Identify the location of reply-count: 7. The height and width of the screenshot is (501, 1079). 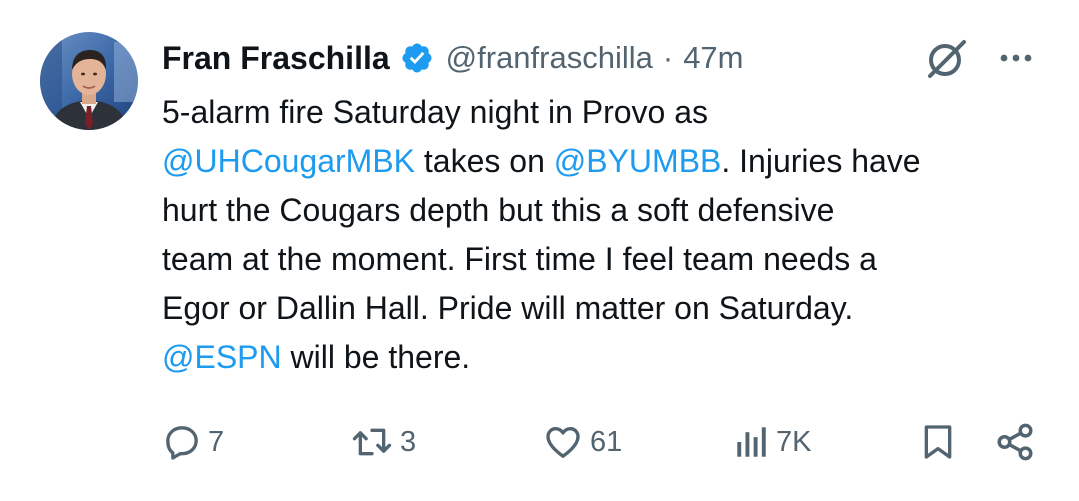
(216, 441).